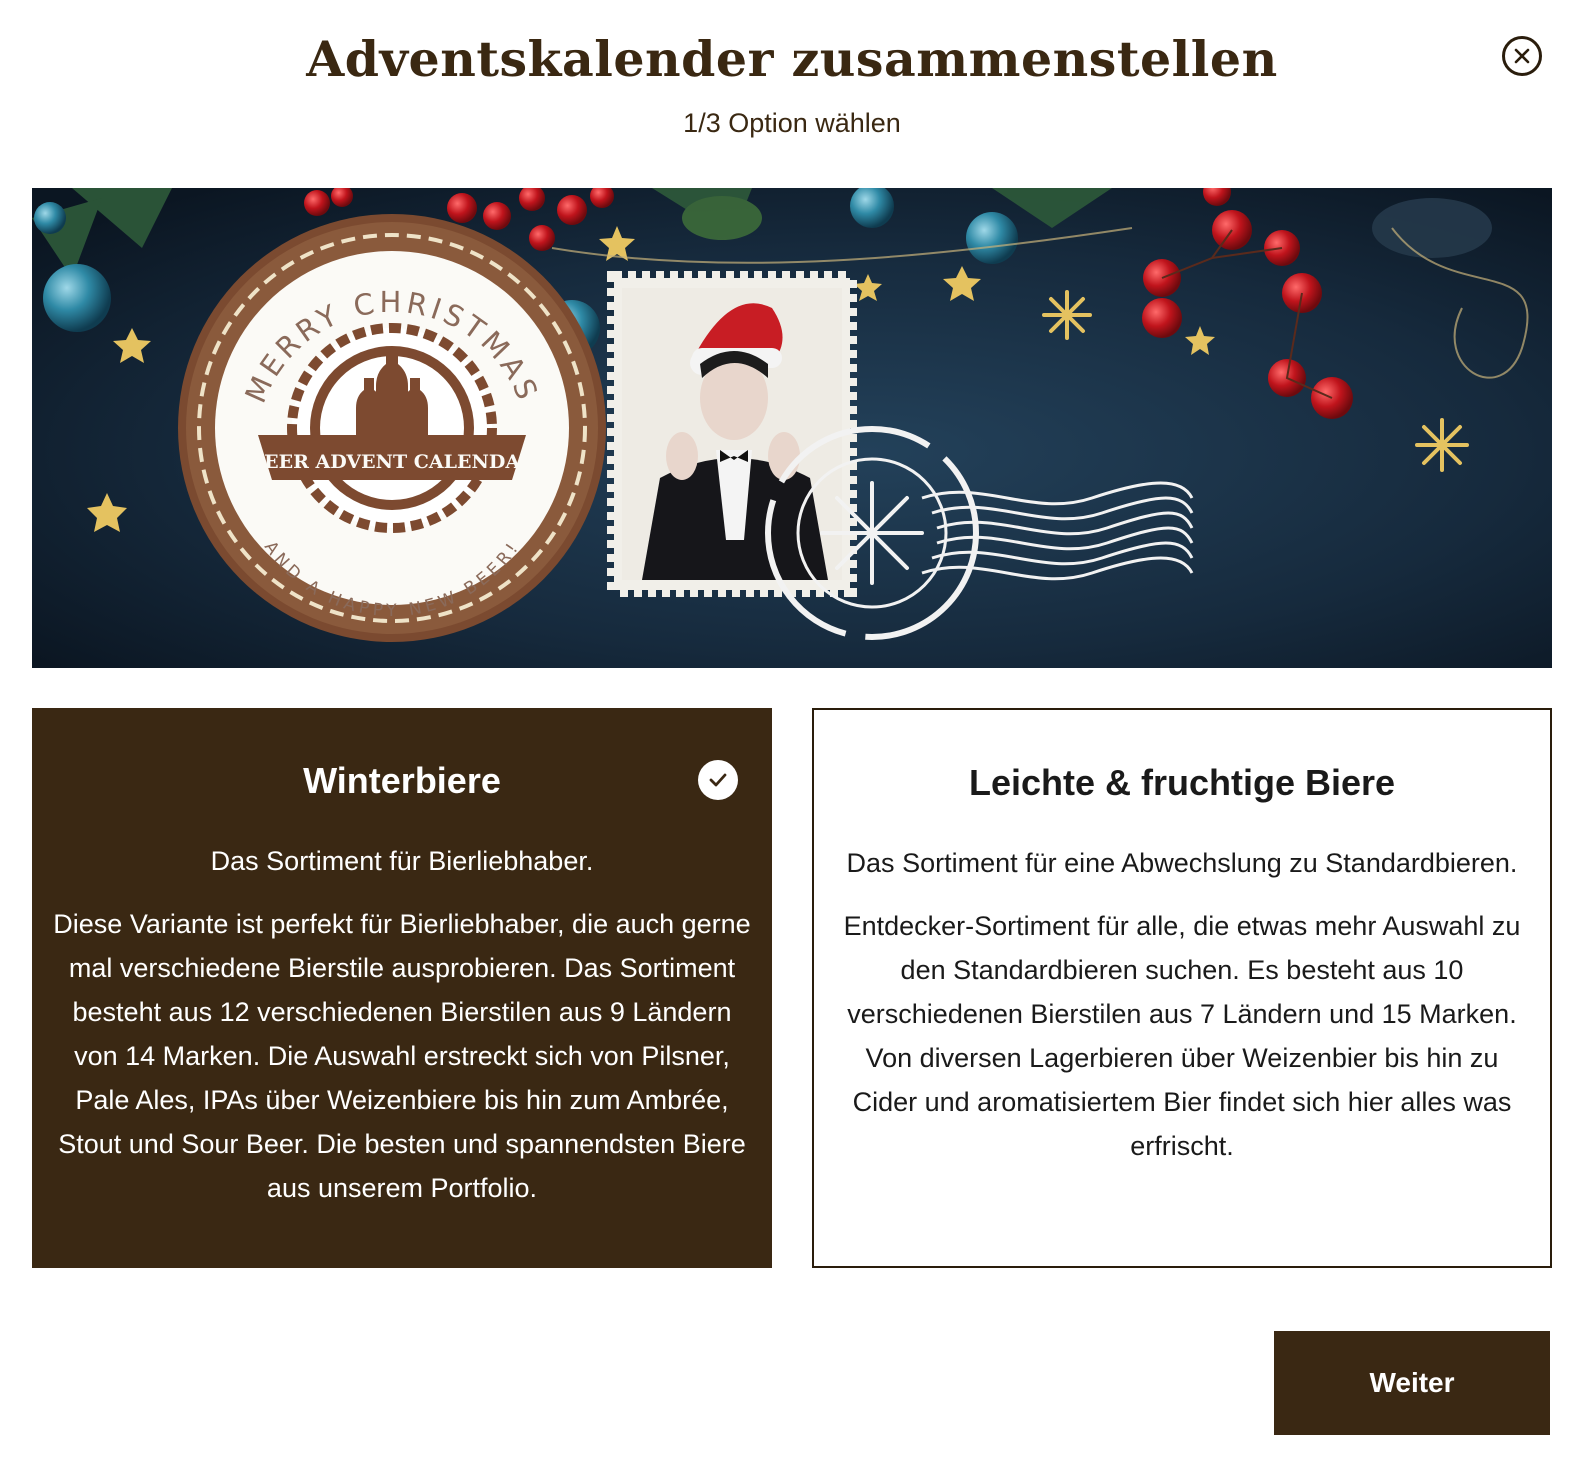 The image size is (1584, 1480). I want to click on step-indicator: 1/3 Option wählen, so click(792, 123).